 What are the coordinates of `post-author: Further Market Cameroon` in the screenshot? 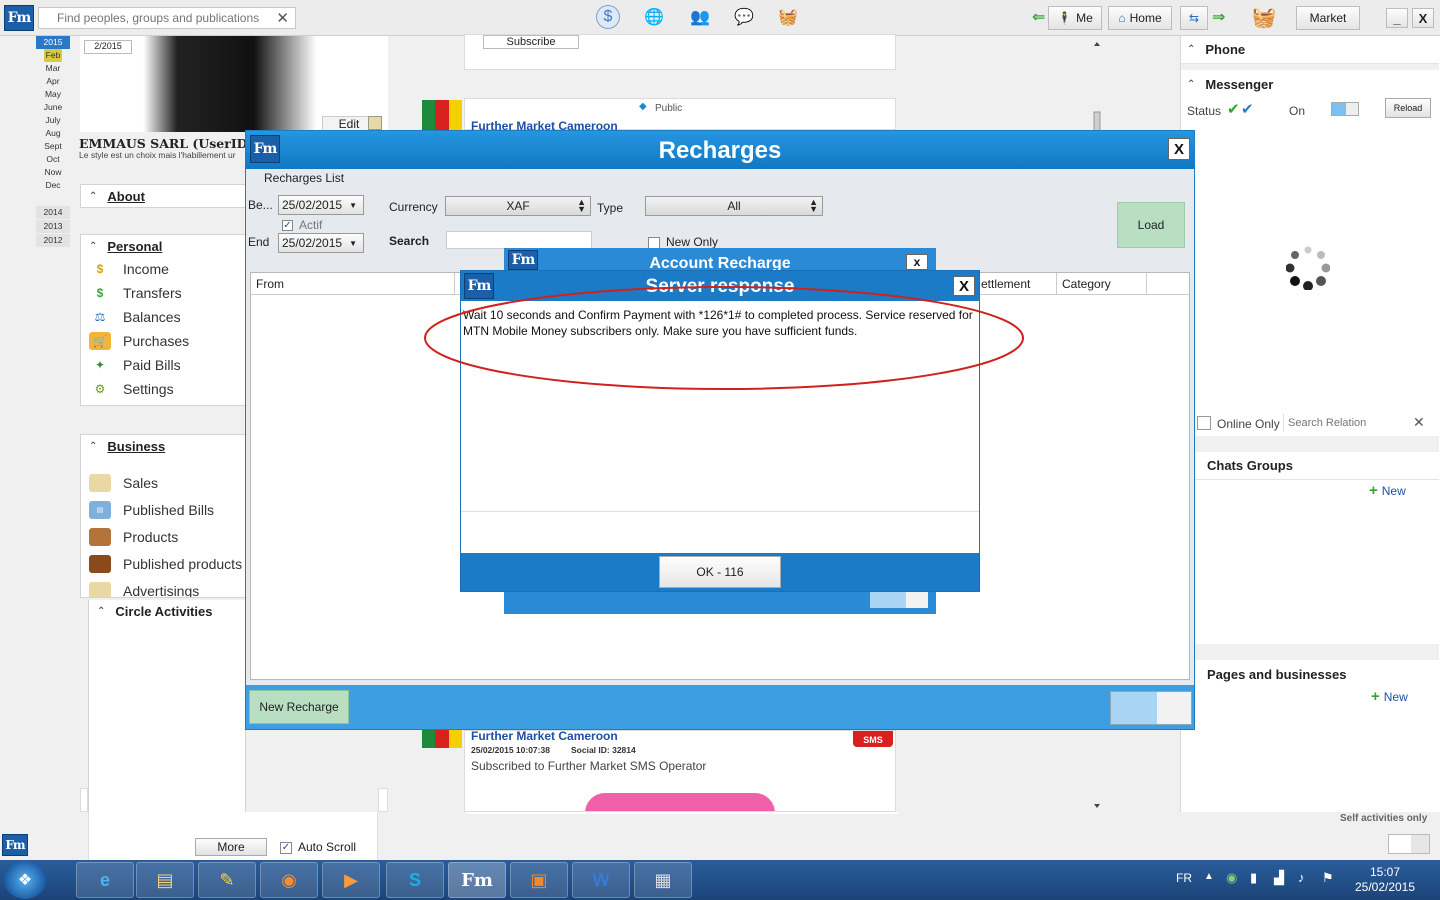 It's located at (544, 737).